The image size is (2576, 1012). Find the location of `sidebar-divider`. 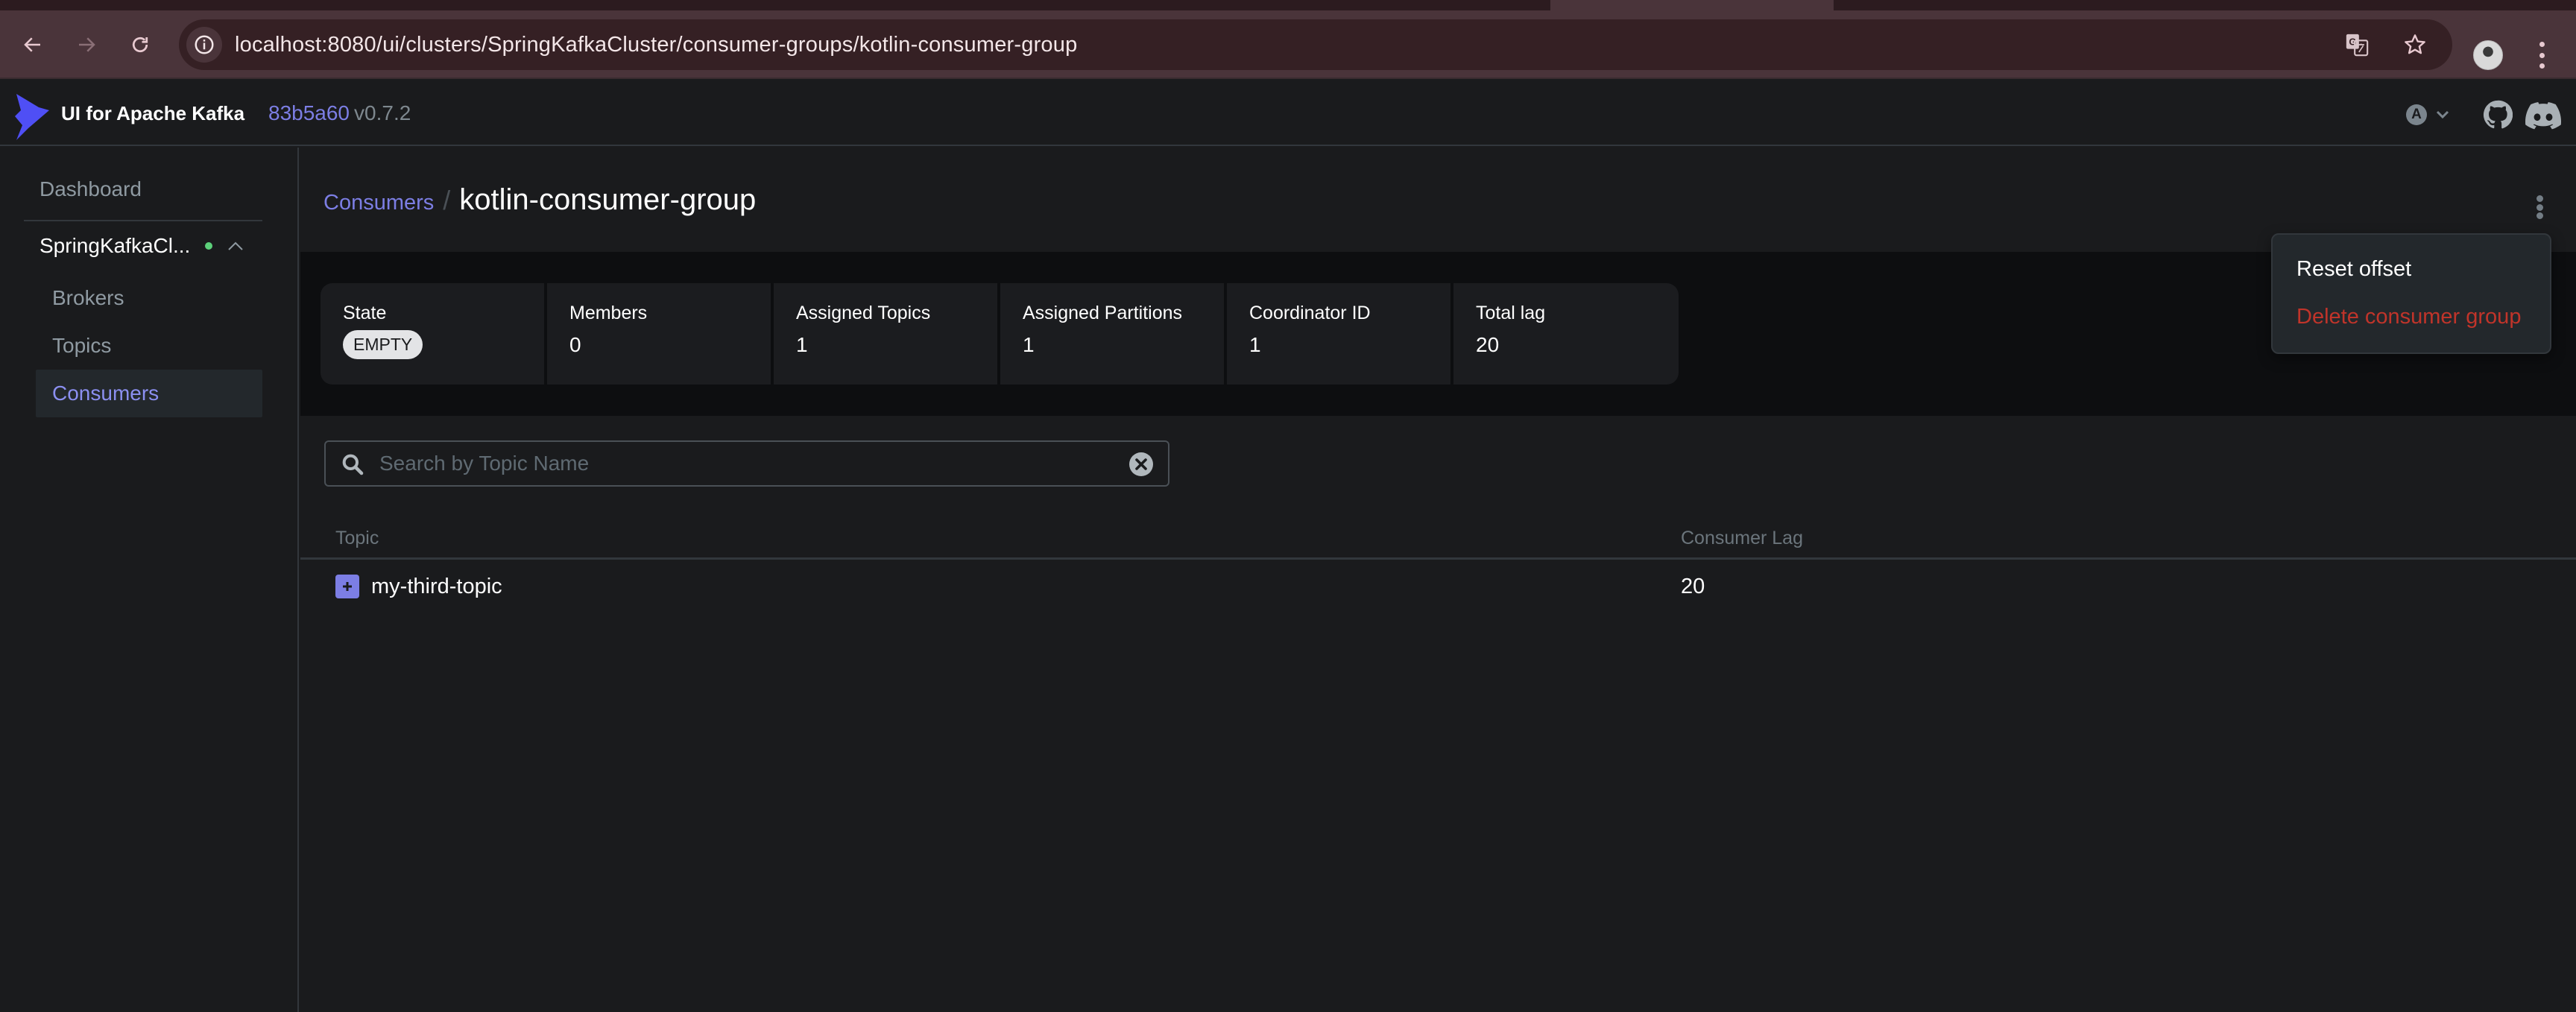

sidebar-divider is located at coordinates (143, 220).